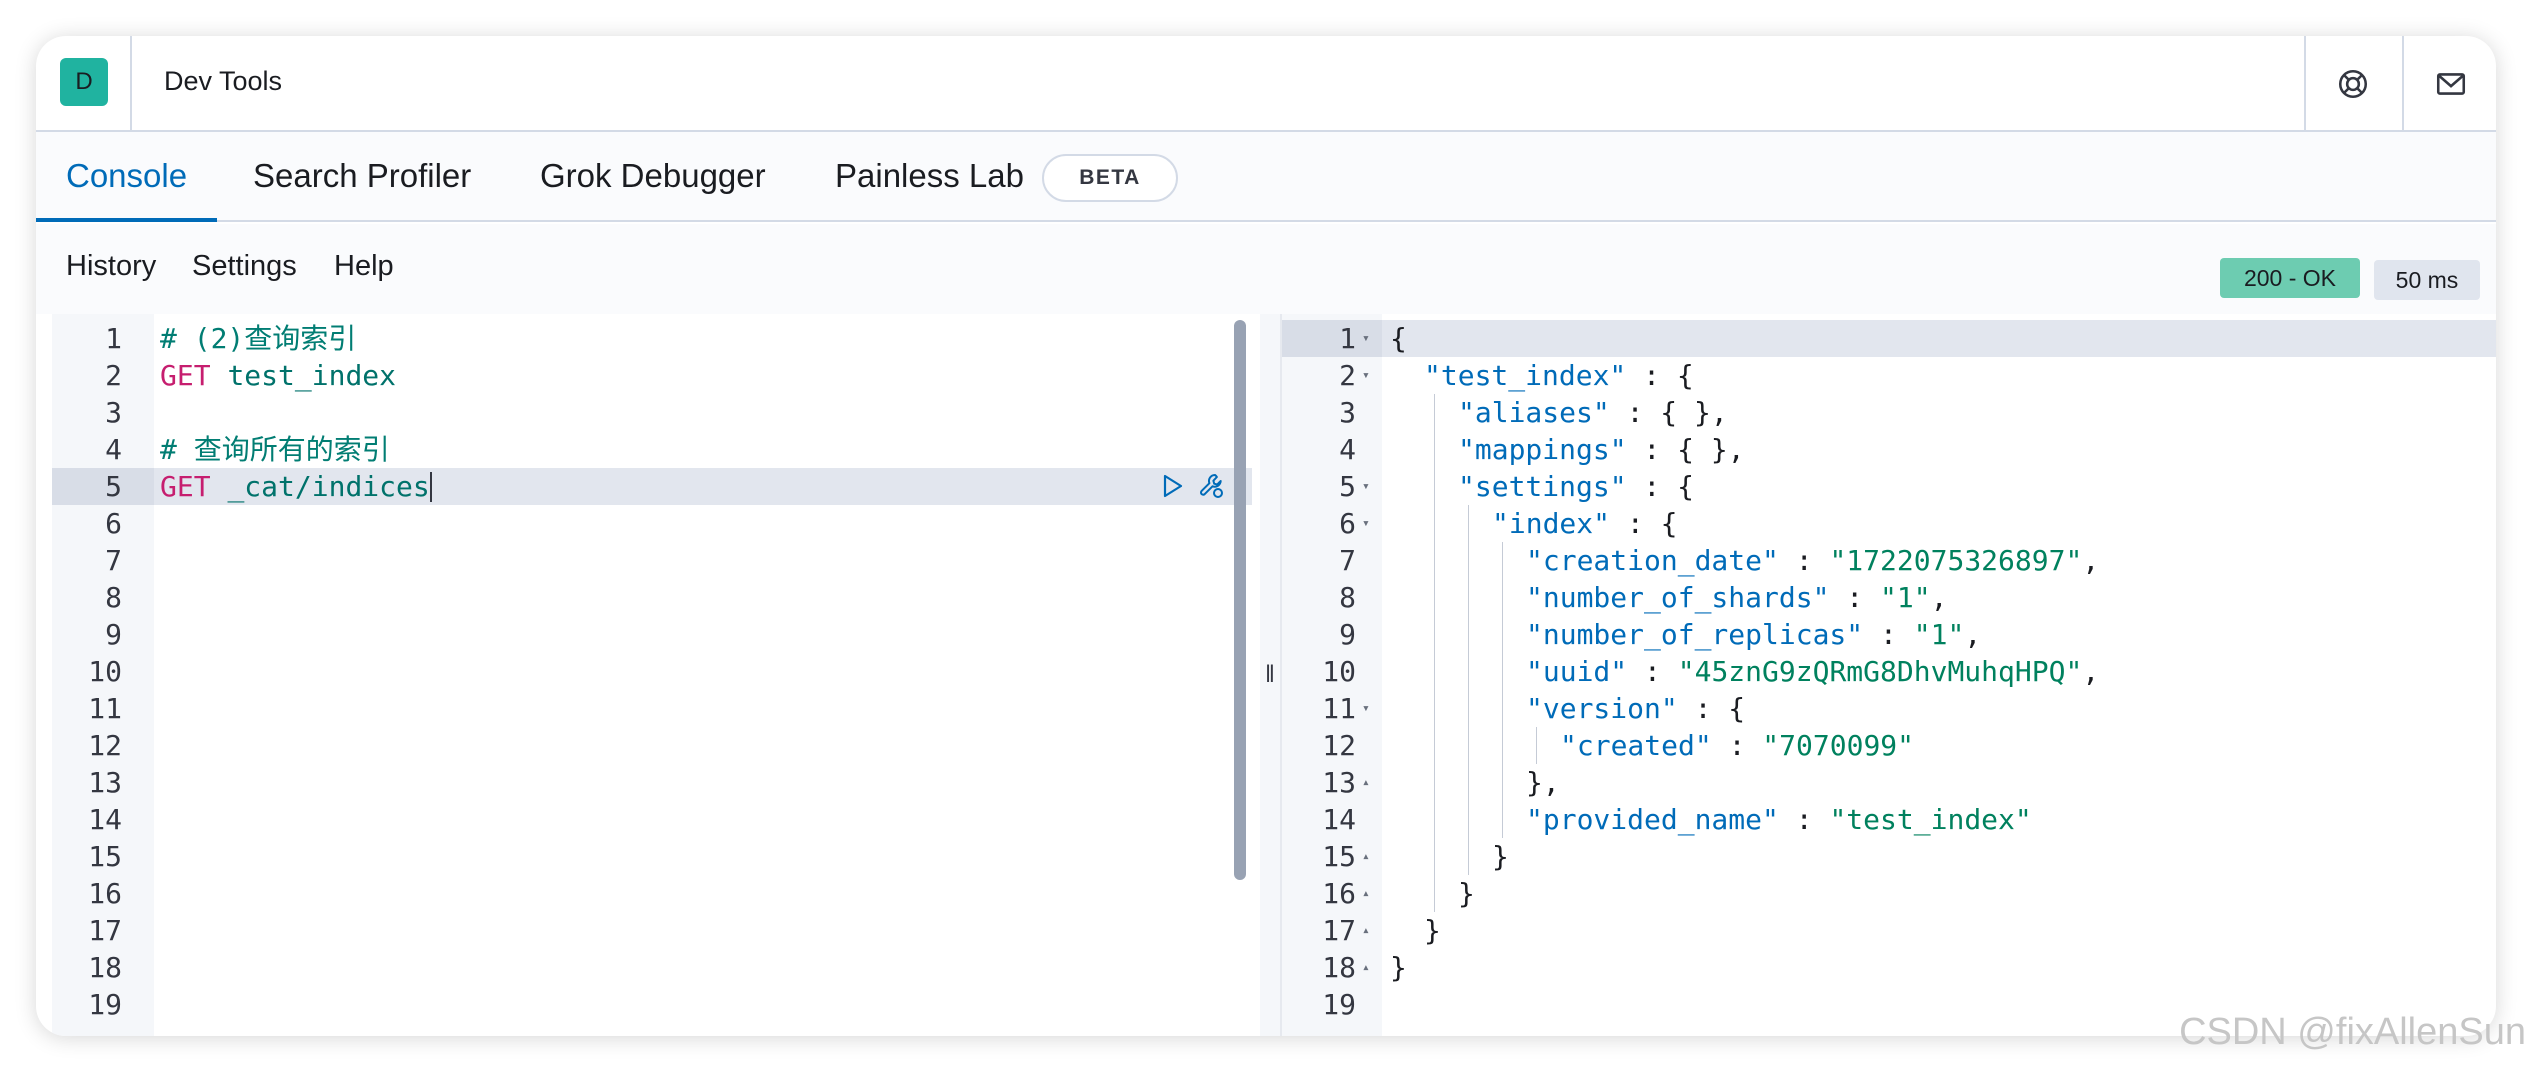 This screenshot has height=1072, width=2532. What do you see at coordinates (1695, 634) in the screenshot?
I see `json-key: "number_of_replicas"` at bounding box center [1695, 634].